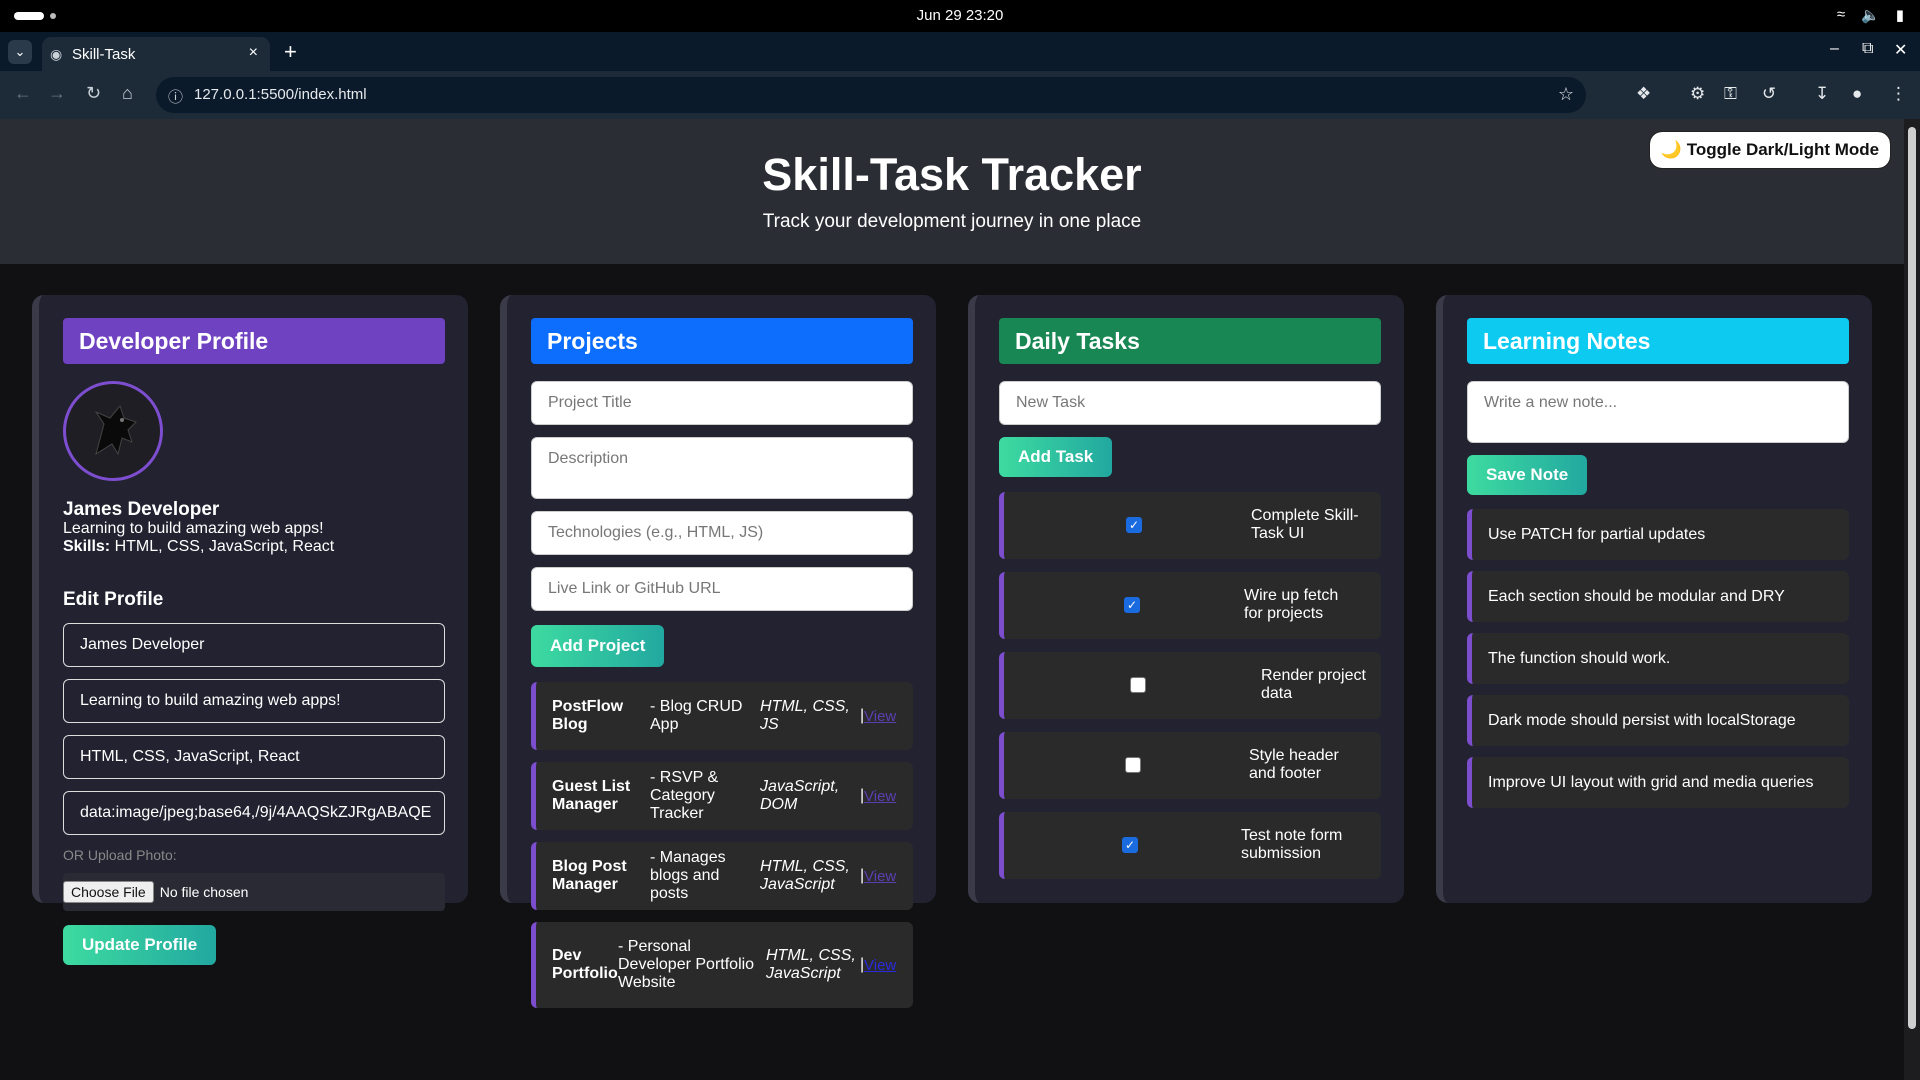 The width and height of the screenshot is (1920, 1080). Describe the element at coordinates (1857, 94) in the screenshot. I see `profile-avatar-icon: ●` at that location.